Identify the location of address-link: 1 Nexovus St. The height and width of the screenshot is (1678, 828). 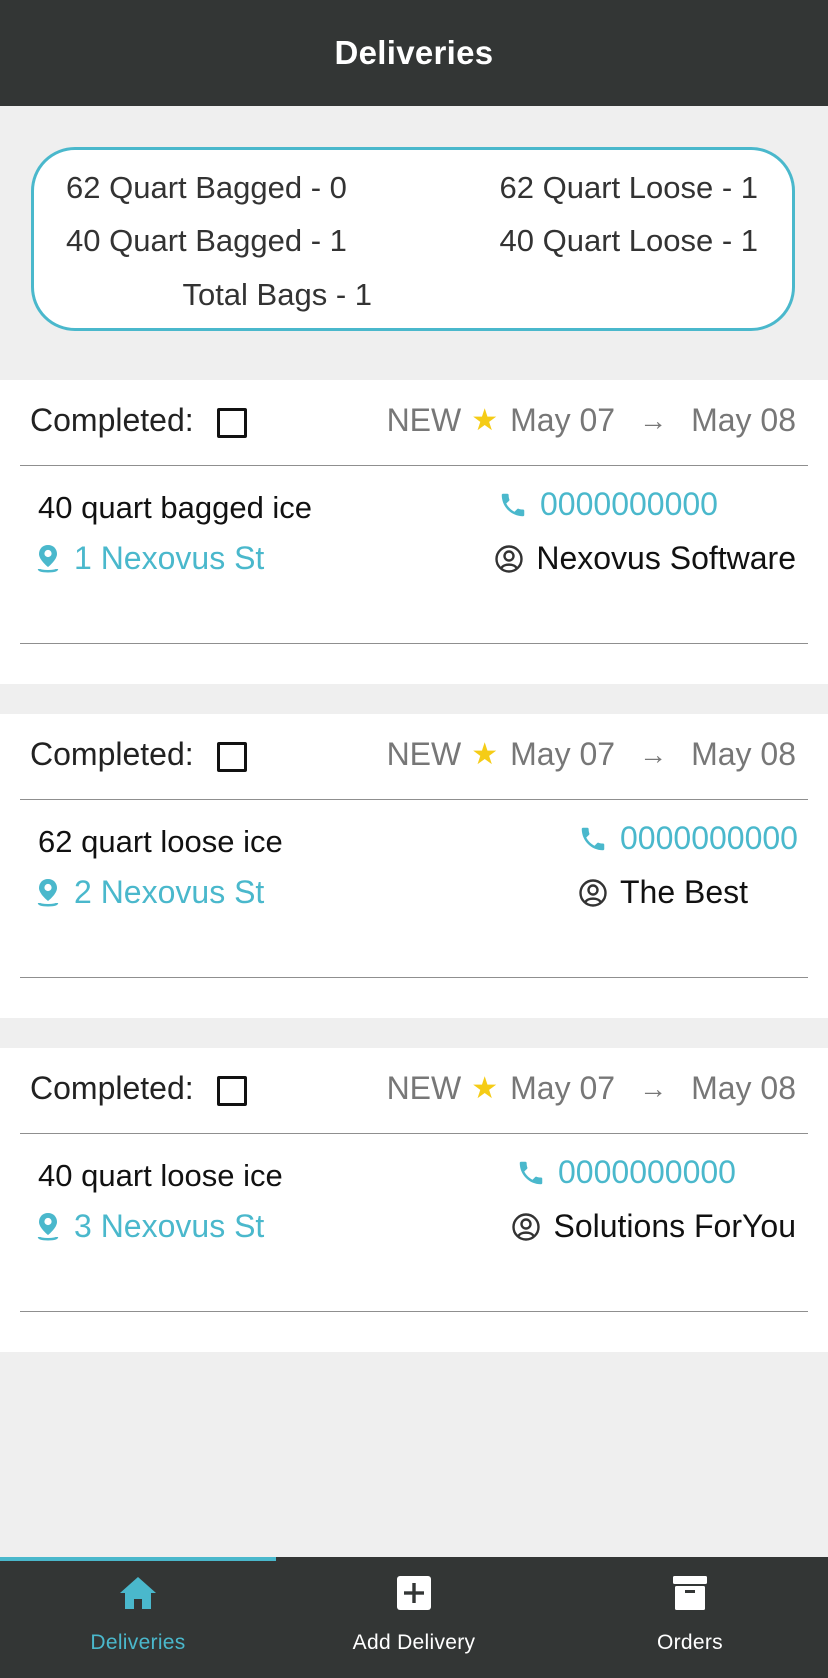
(150, 558).